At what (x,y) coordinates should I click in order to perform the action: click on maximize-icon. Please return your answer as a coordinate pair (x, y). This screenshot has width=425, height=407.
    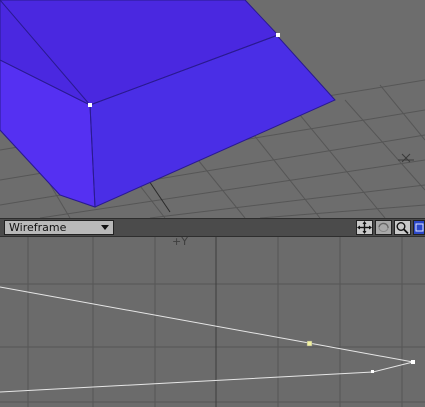
    Looking at the image, I should click on (419, 227).